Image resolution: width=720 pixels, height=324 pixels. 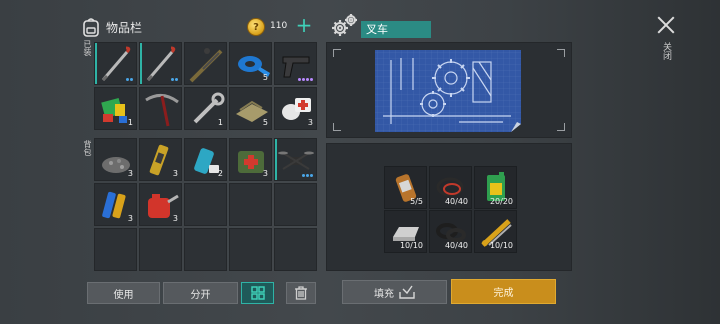 What do you see at coordinates (220, 173) in the screenshot?
I see `item-quantity: 2` at bounding box center [220, 173].